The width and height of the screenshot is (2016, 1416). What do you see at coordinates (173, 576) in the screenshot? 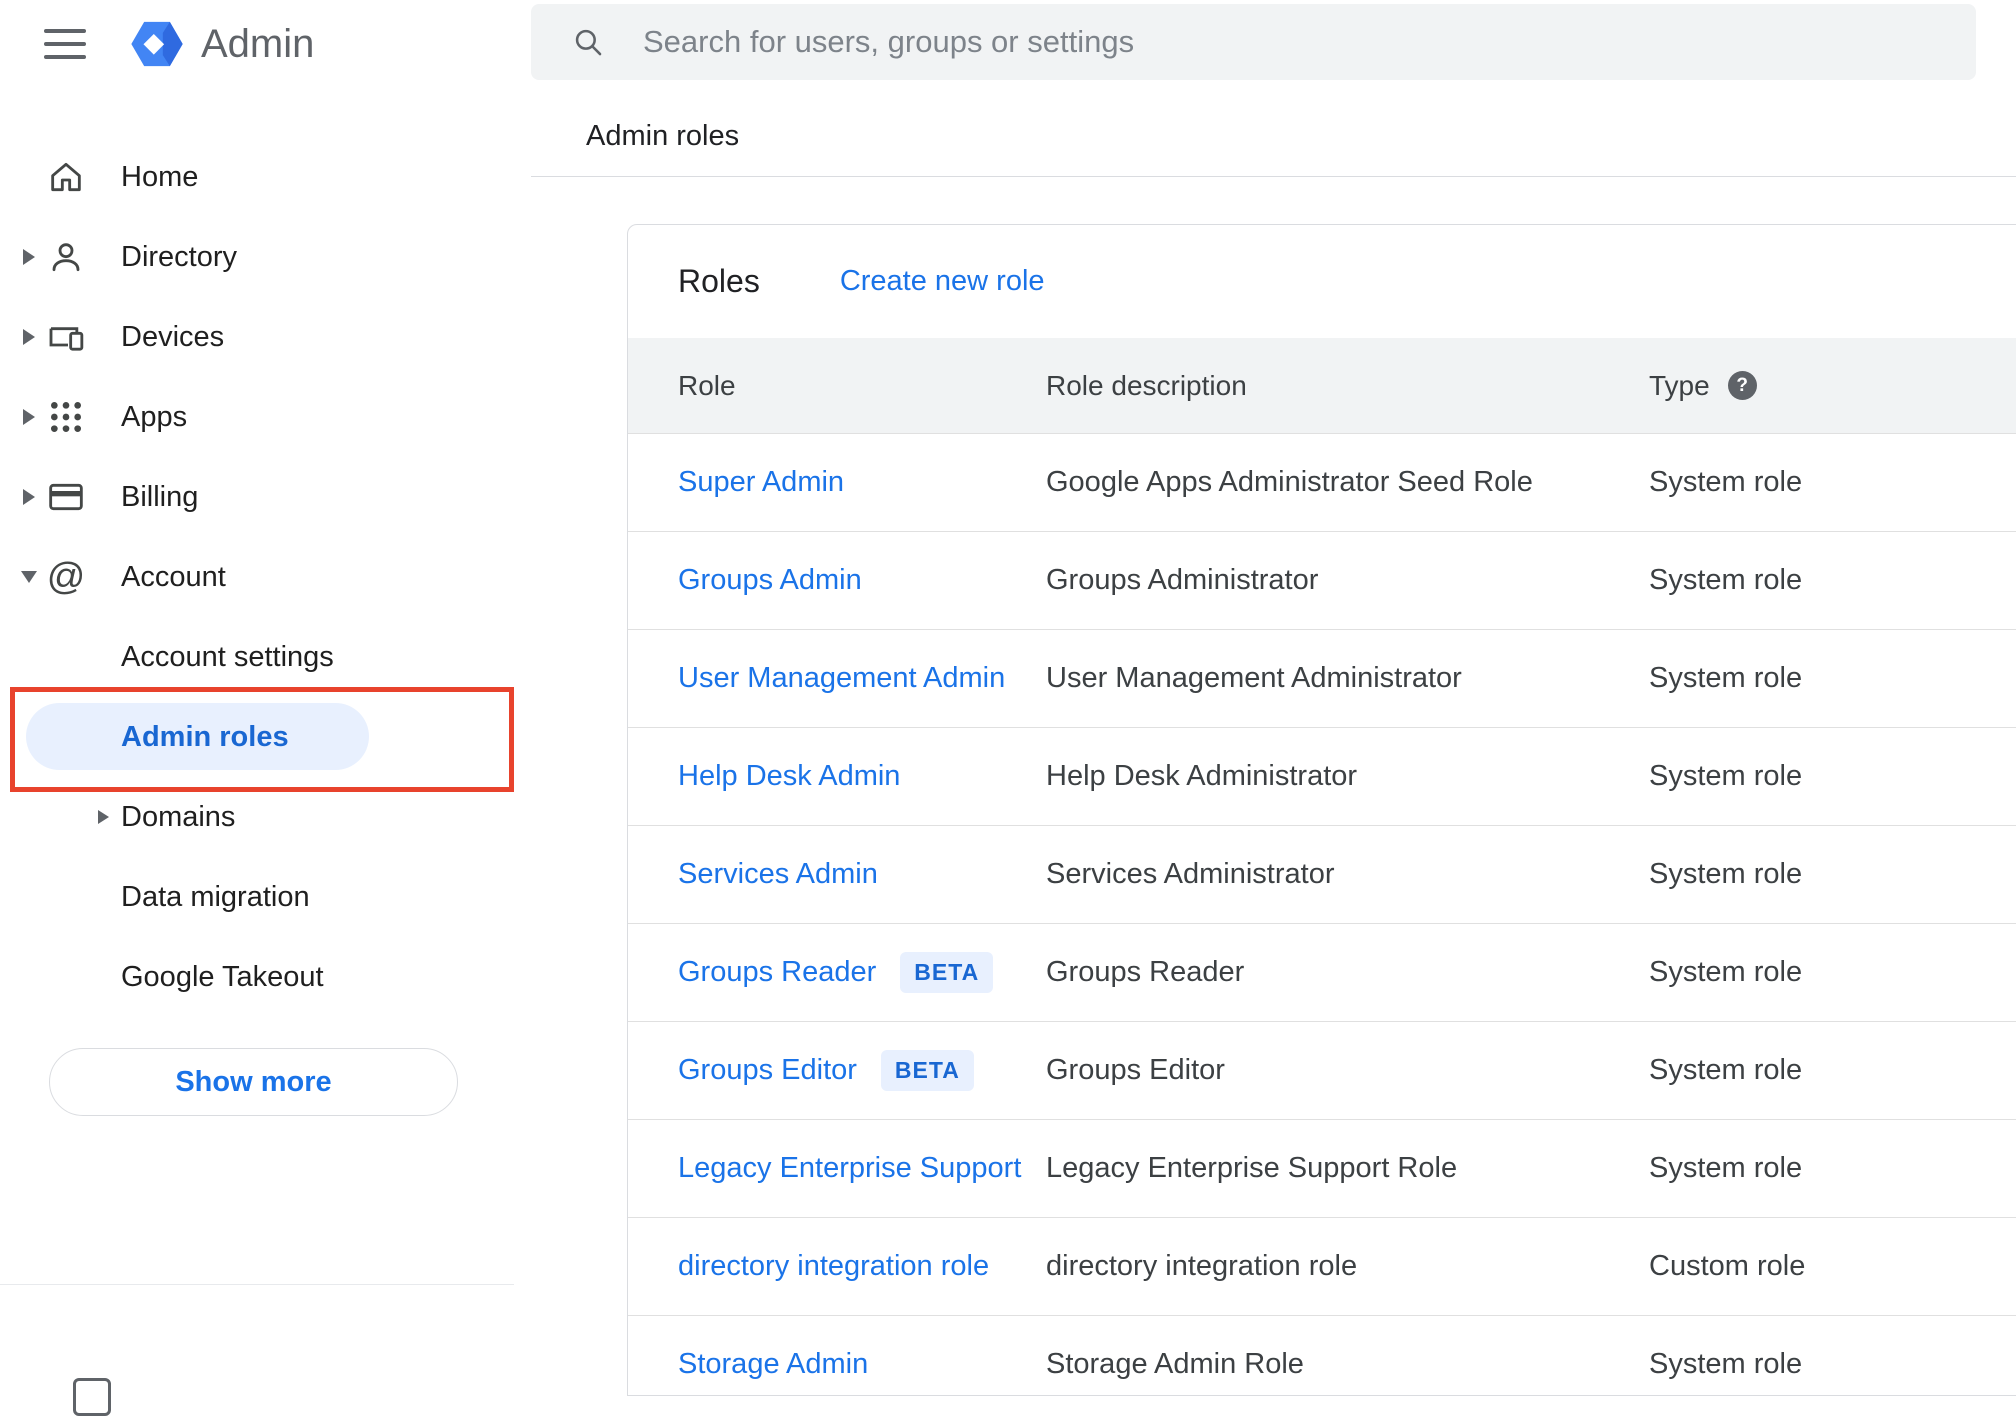
I see `sidebar-item-label: Account` at bounding box center [173, 576].